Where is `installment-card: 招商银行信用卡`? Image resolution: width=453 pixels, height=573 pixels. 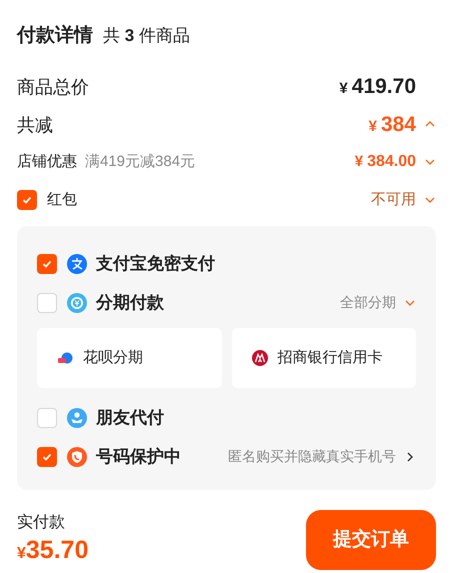
installment-card: 招商银行信用卡 is located at coordinates (324, 358).